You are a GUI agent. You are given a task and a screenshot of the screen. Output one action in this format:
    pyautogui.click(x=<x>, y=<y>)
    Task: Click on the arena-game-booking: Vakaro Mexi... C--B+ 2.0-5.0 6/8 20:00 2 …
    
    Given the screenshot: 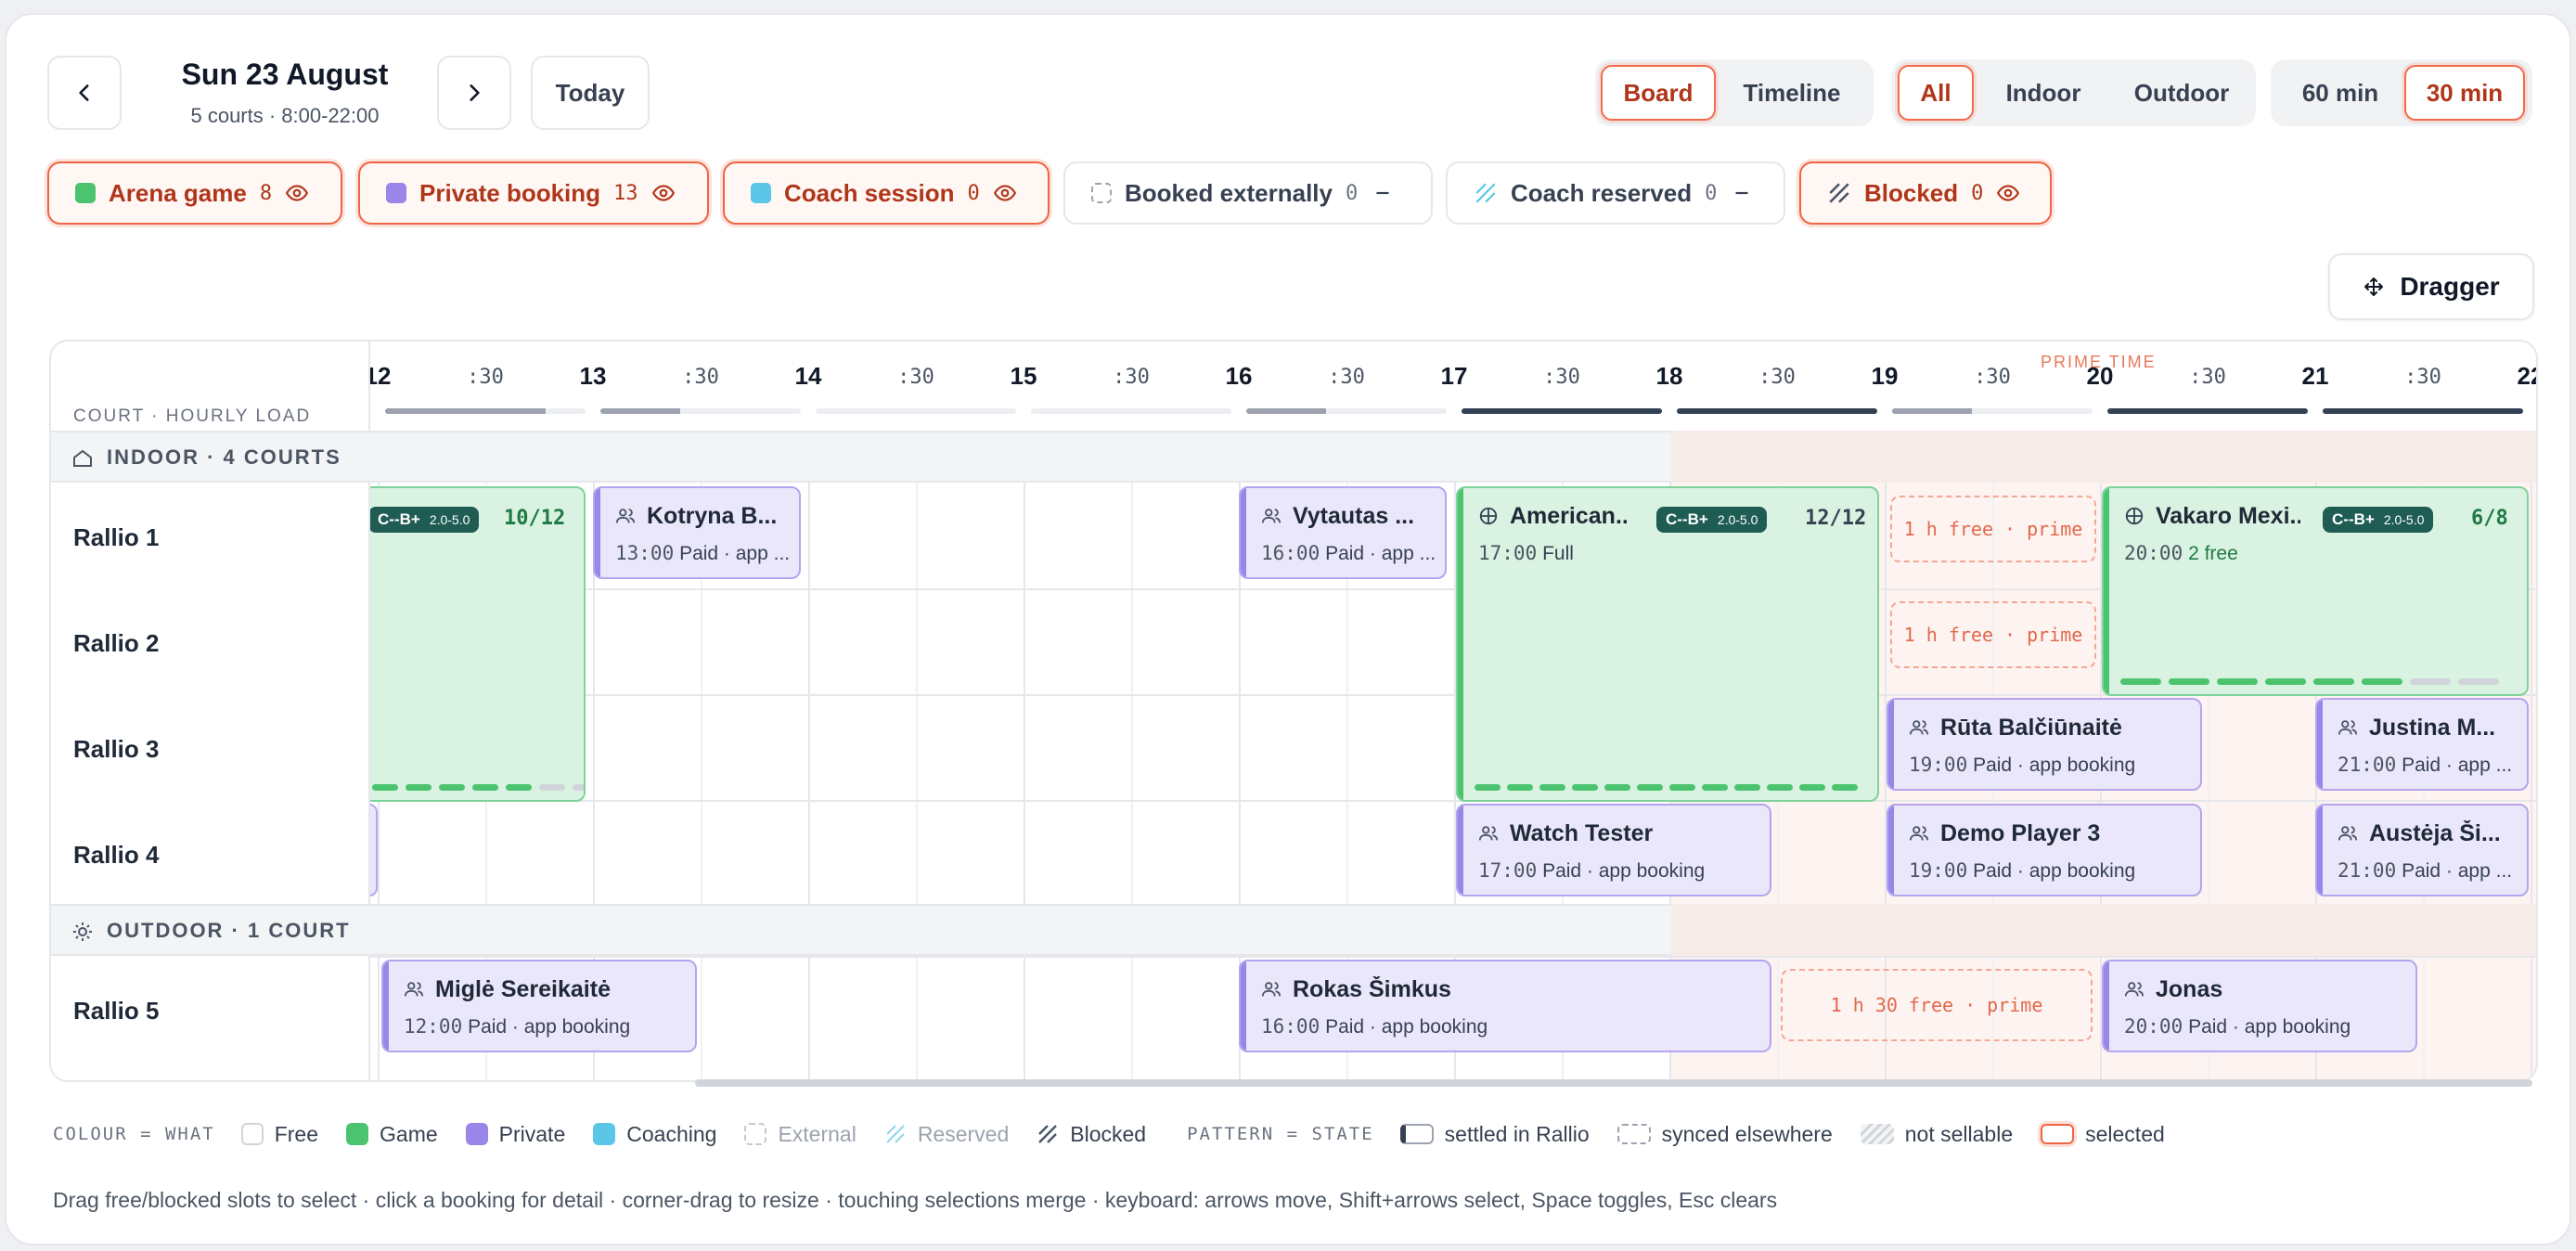 What is the action you would take?
    pyautogui.click(x=2315, y=591)
    